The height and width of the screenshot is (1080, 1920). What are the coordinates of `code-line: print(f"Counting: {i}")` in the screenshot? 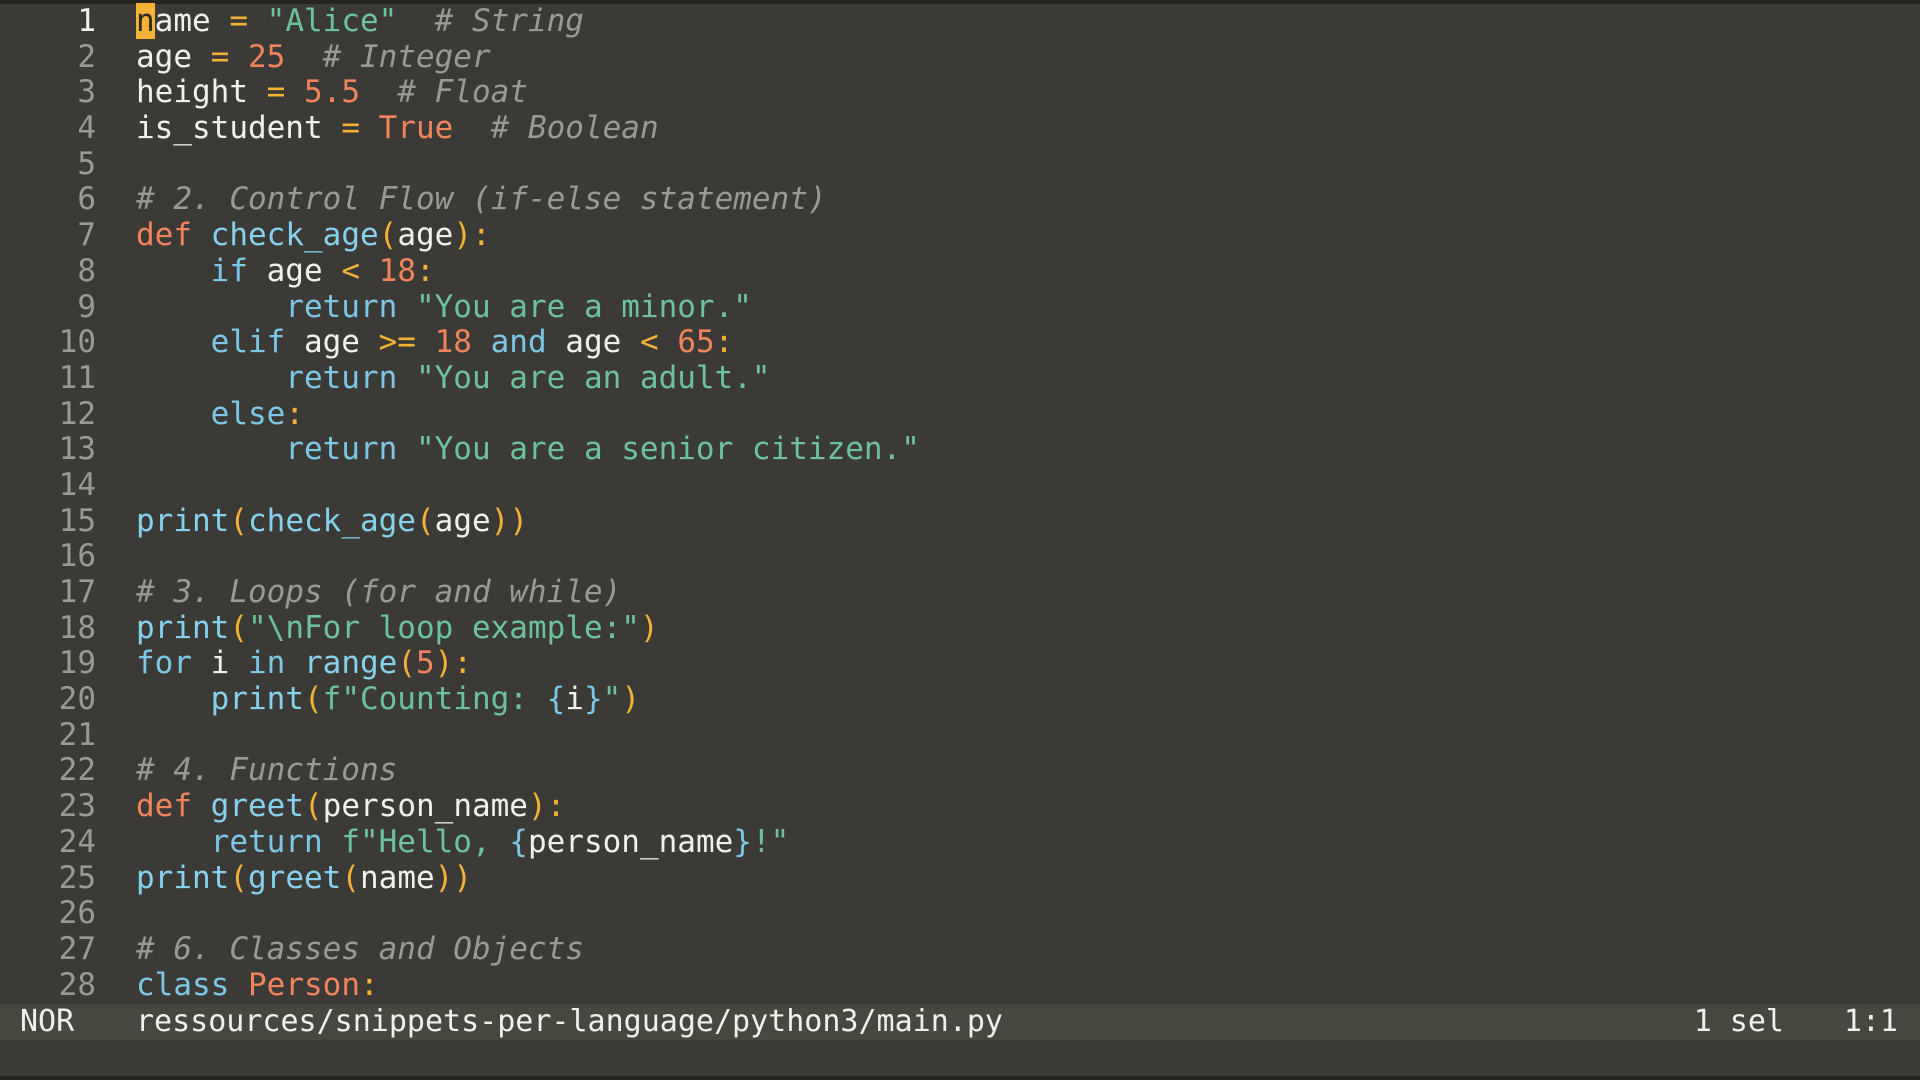 It's located at (1028, 699).